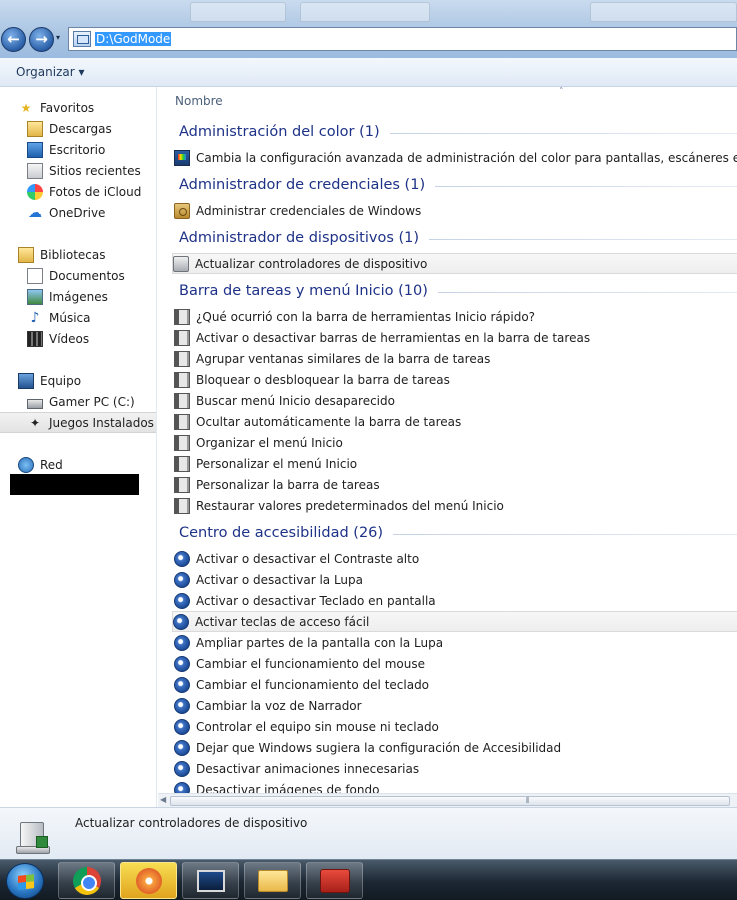 The image size is (737, 900). Describe the element at coordinates (81, 72) in the screenshot. I see `chevron-down-icon: ▾` at that location.